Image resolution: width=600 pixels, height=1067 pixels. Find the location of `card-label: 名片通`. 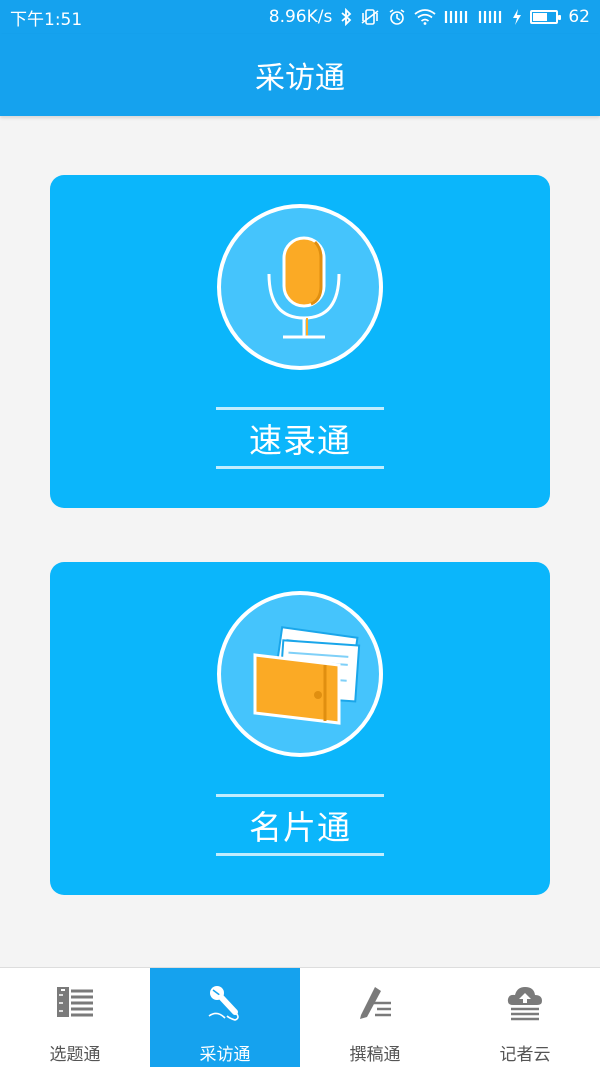

card-label: 名片通 is located at coordinates (300, 827).